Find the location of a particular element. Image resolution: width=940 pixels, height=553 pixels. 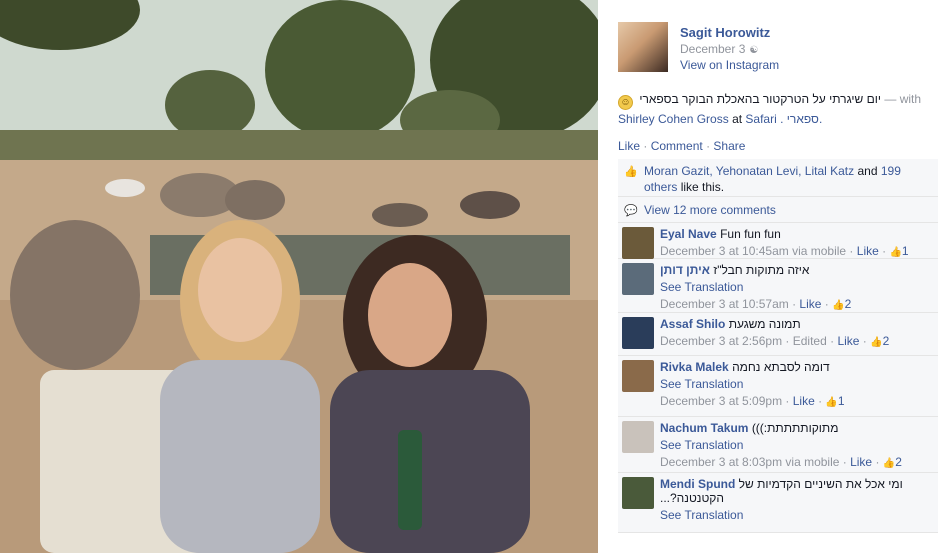

comment-edited: Edited is located at coordinates (810, 341).